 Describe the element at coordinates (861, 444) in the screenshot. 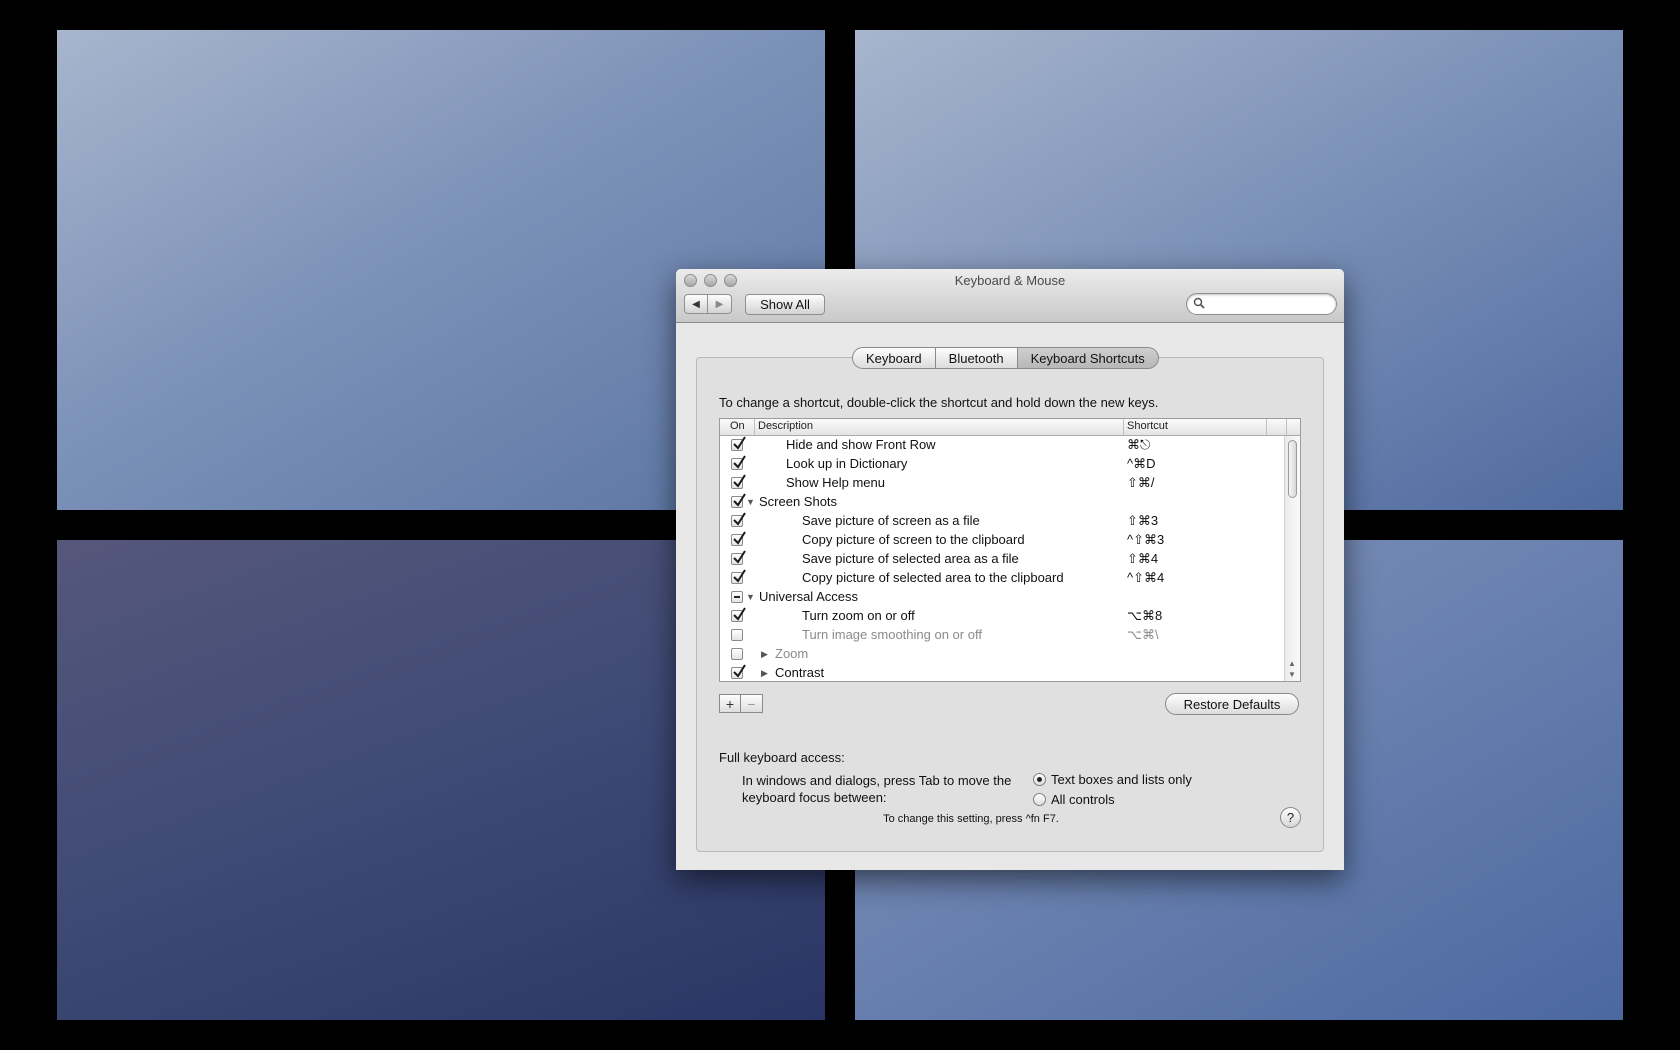

I see `row-description: Hide and show Front Row` at that location.